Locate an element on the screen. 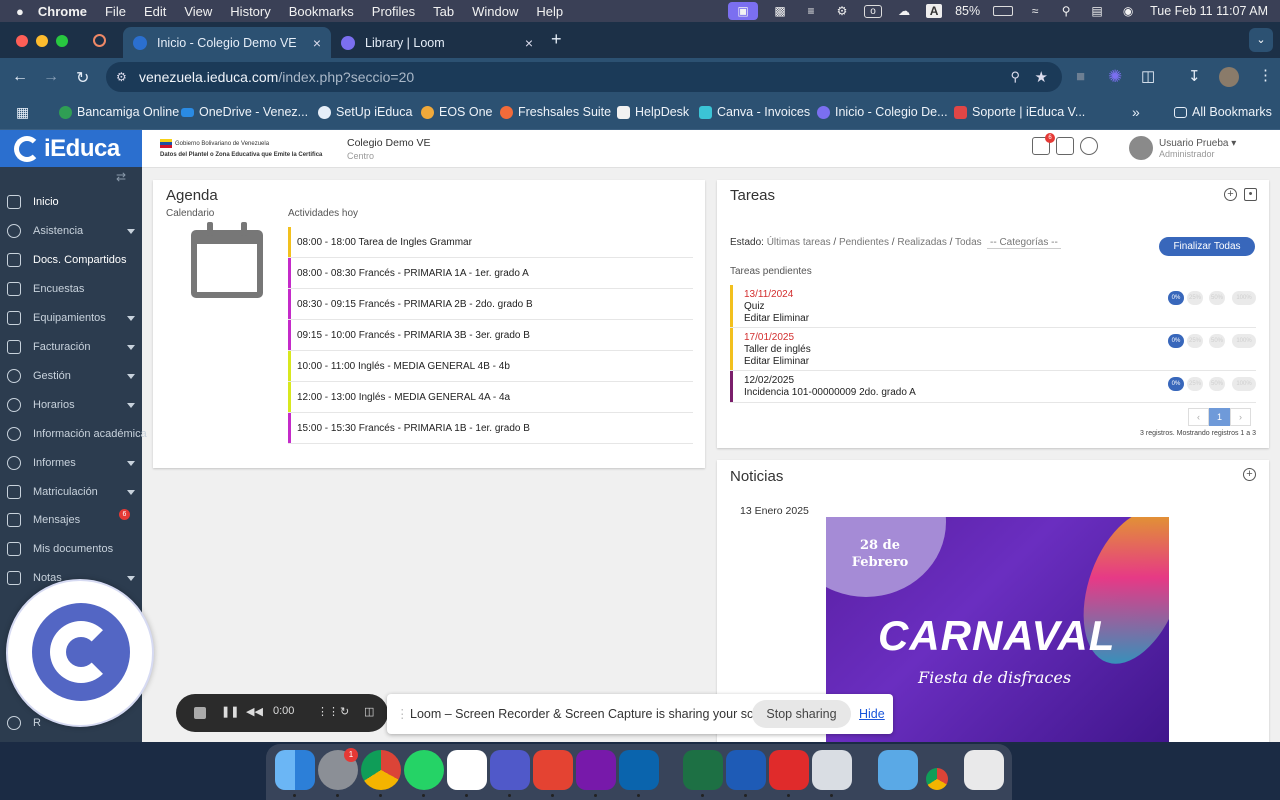 This screenshot has height=800, width=1280. new-tab-button: + is located at coordinates (556, 39).